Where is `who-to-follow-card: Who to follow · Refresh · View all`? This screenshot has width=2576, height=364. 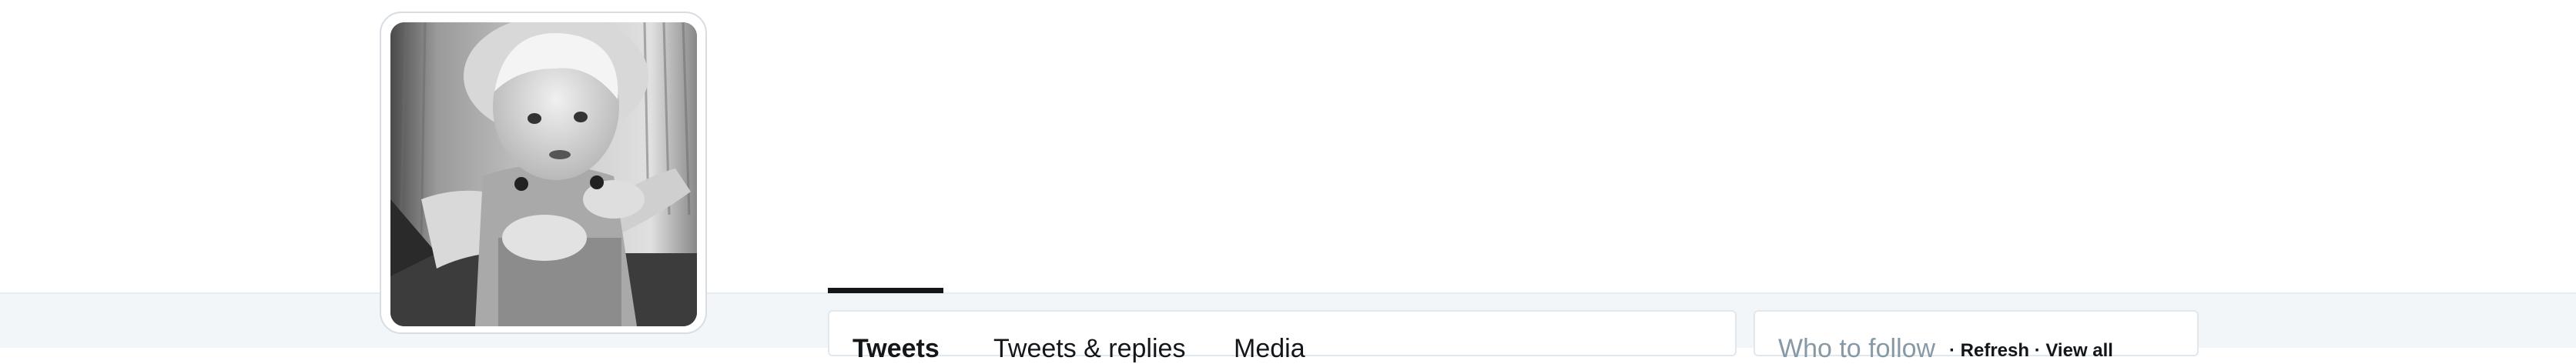 who-to-follow-card: Who to follow · Refresh · View all is located at coordinates (1977, 337).